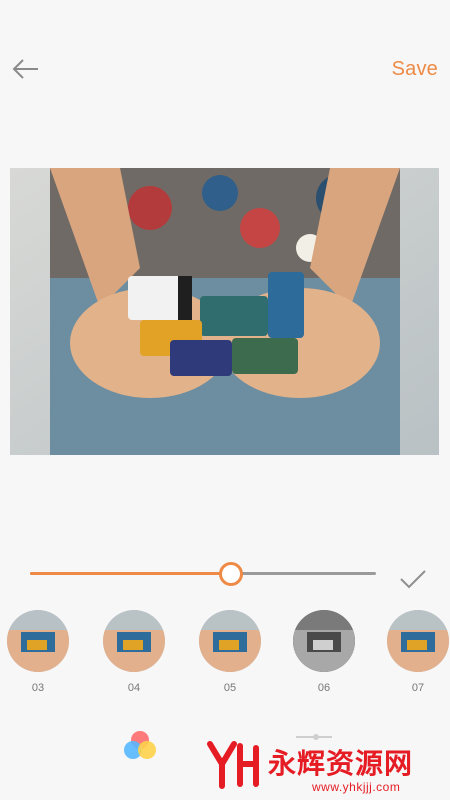  What do you see at coordinates (130, 573) in the screenshot?
I see `slider-fill` at bounding box center [130, 573].